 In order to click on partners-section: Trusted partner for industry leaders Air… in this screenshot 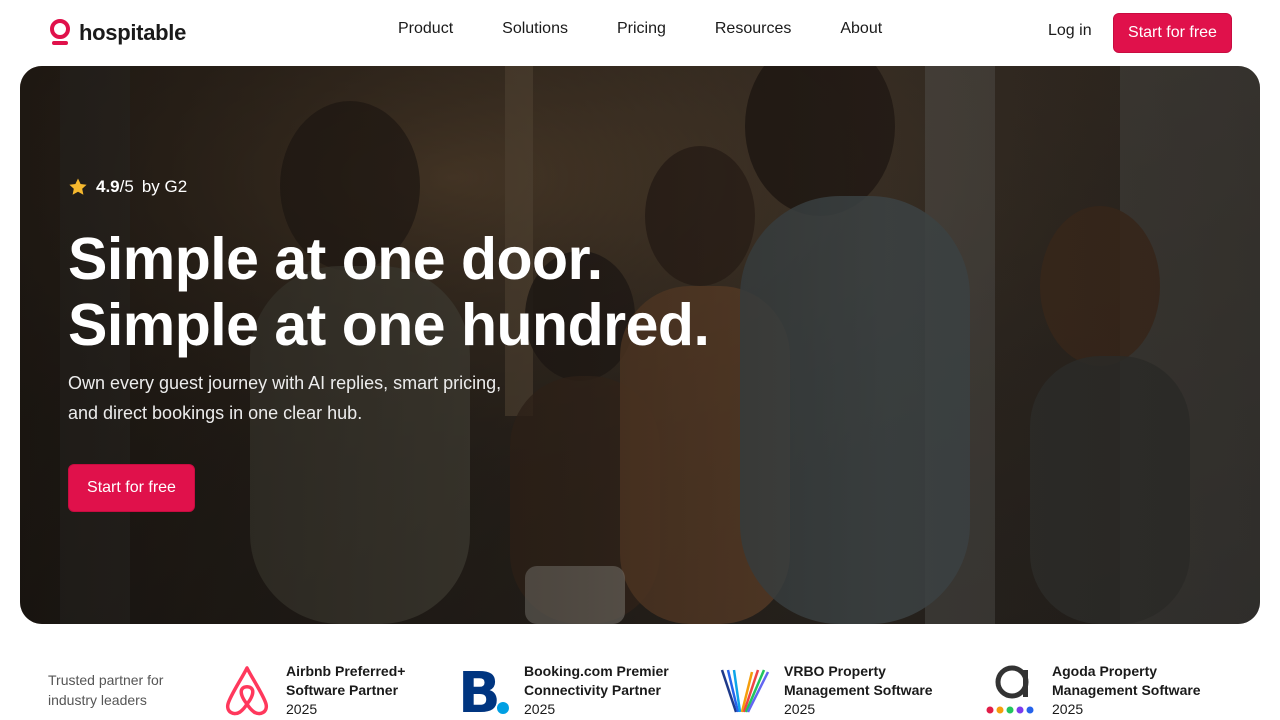, I will do `click(640, 680)`.